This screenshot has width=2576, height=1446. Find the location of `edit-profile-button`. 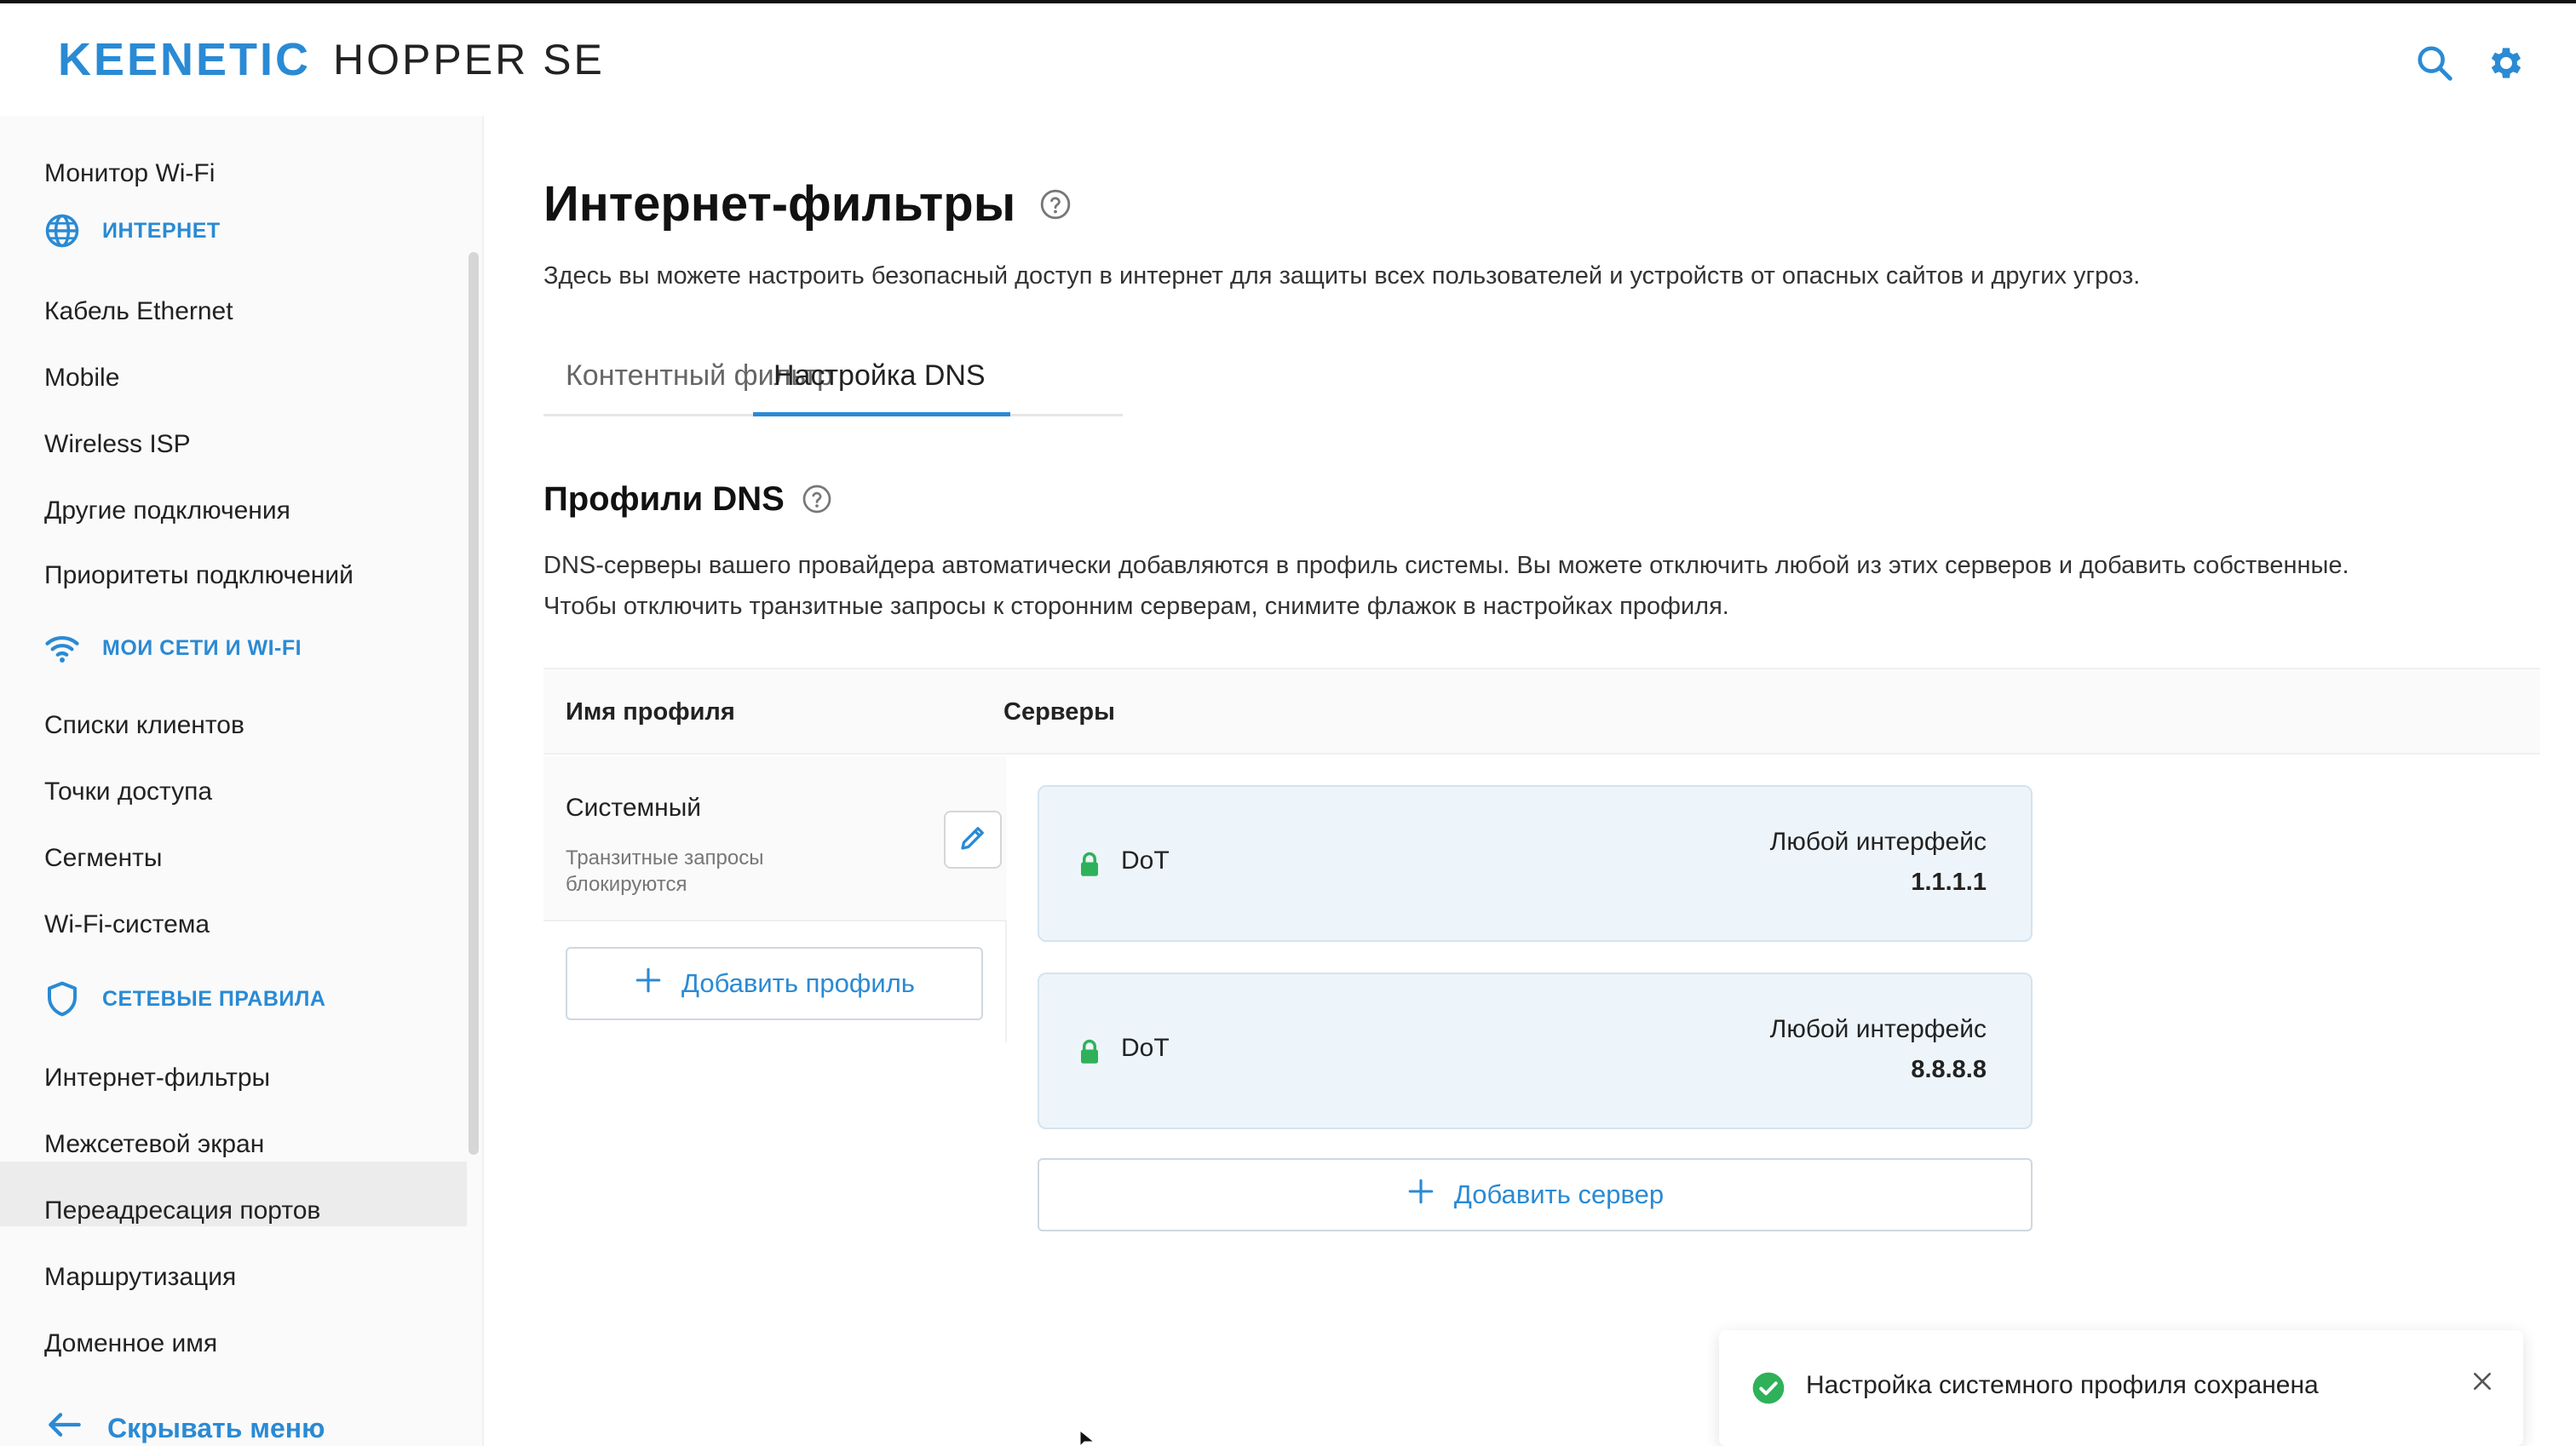

edit-profile-button is located at coordinates (973, 840).